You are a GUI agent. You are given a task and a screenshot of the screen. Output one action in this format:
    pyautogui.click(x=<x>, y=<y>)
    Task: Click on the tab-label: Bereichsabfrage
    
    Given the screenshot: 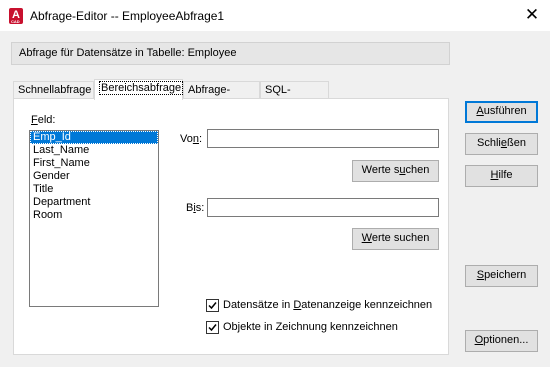 What is the action you would take?
    pyautogui.click(x=141, y=88)
    